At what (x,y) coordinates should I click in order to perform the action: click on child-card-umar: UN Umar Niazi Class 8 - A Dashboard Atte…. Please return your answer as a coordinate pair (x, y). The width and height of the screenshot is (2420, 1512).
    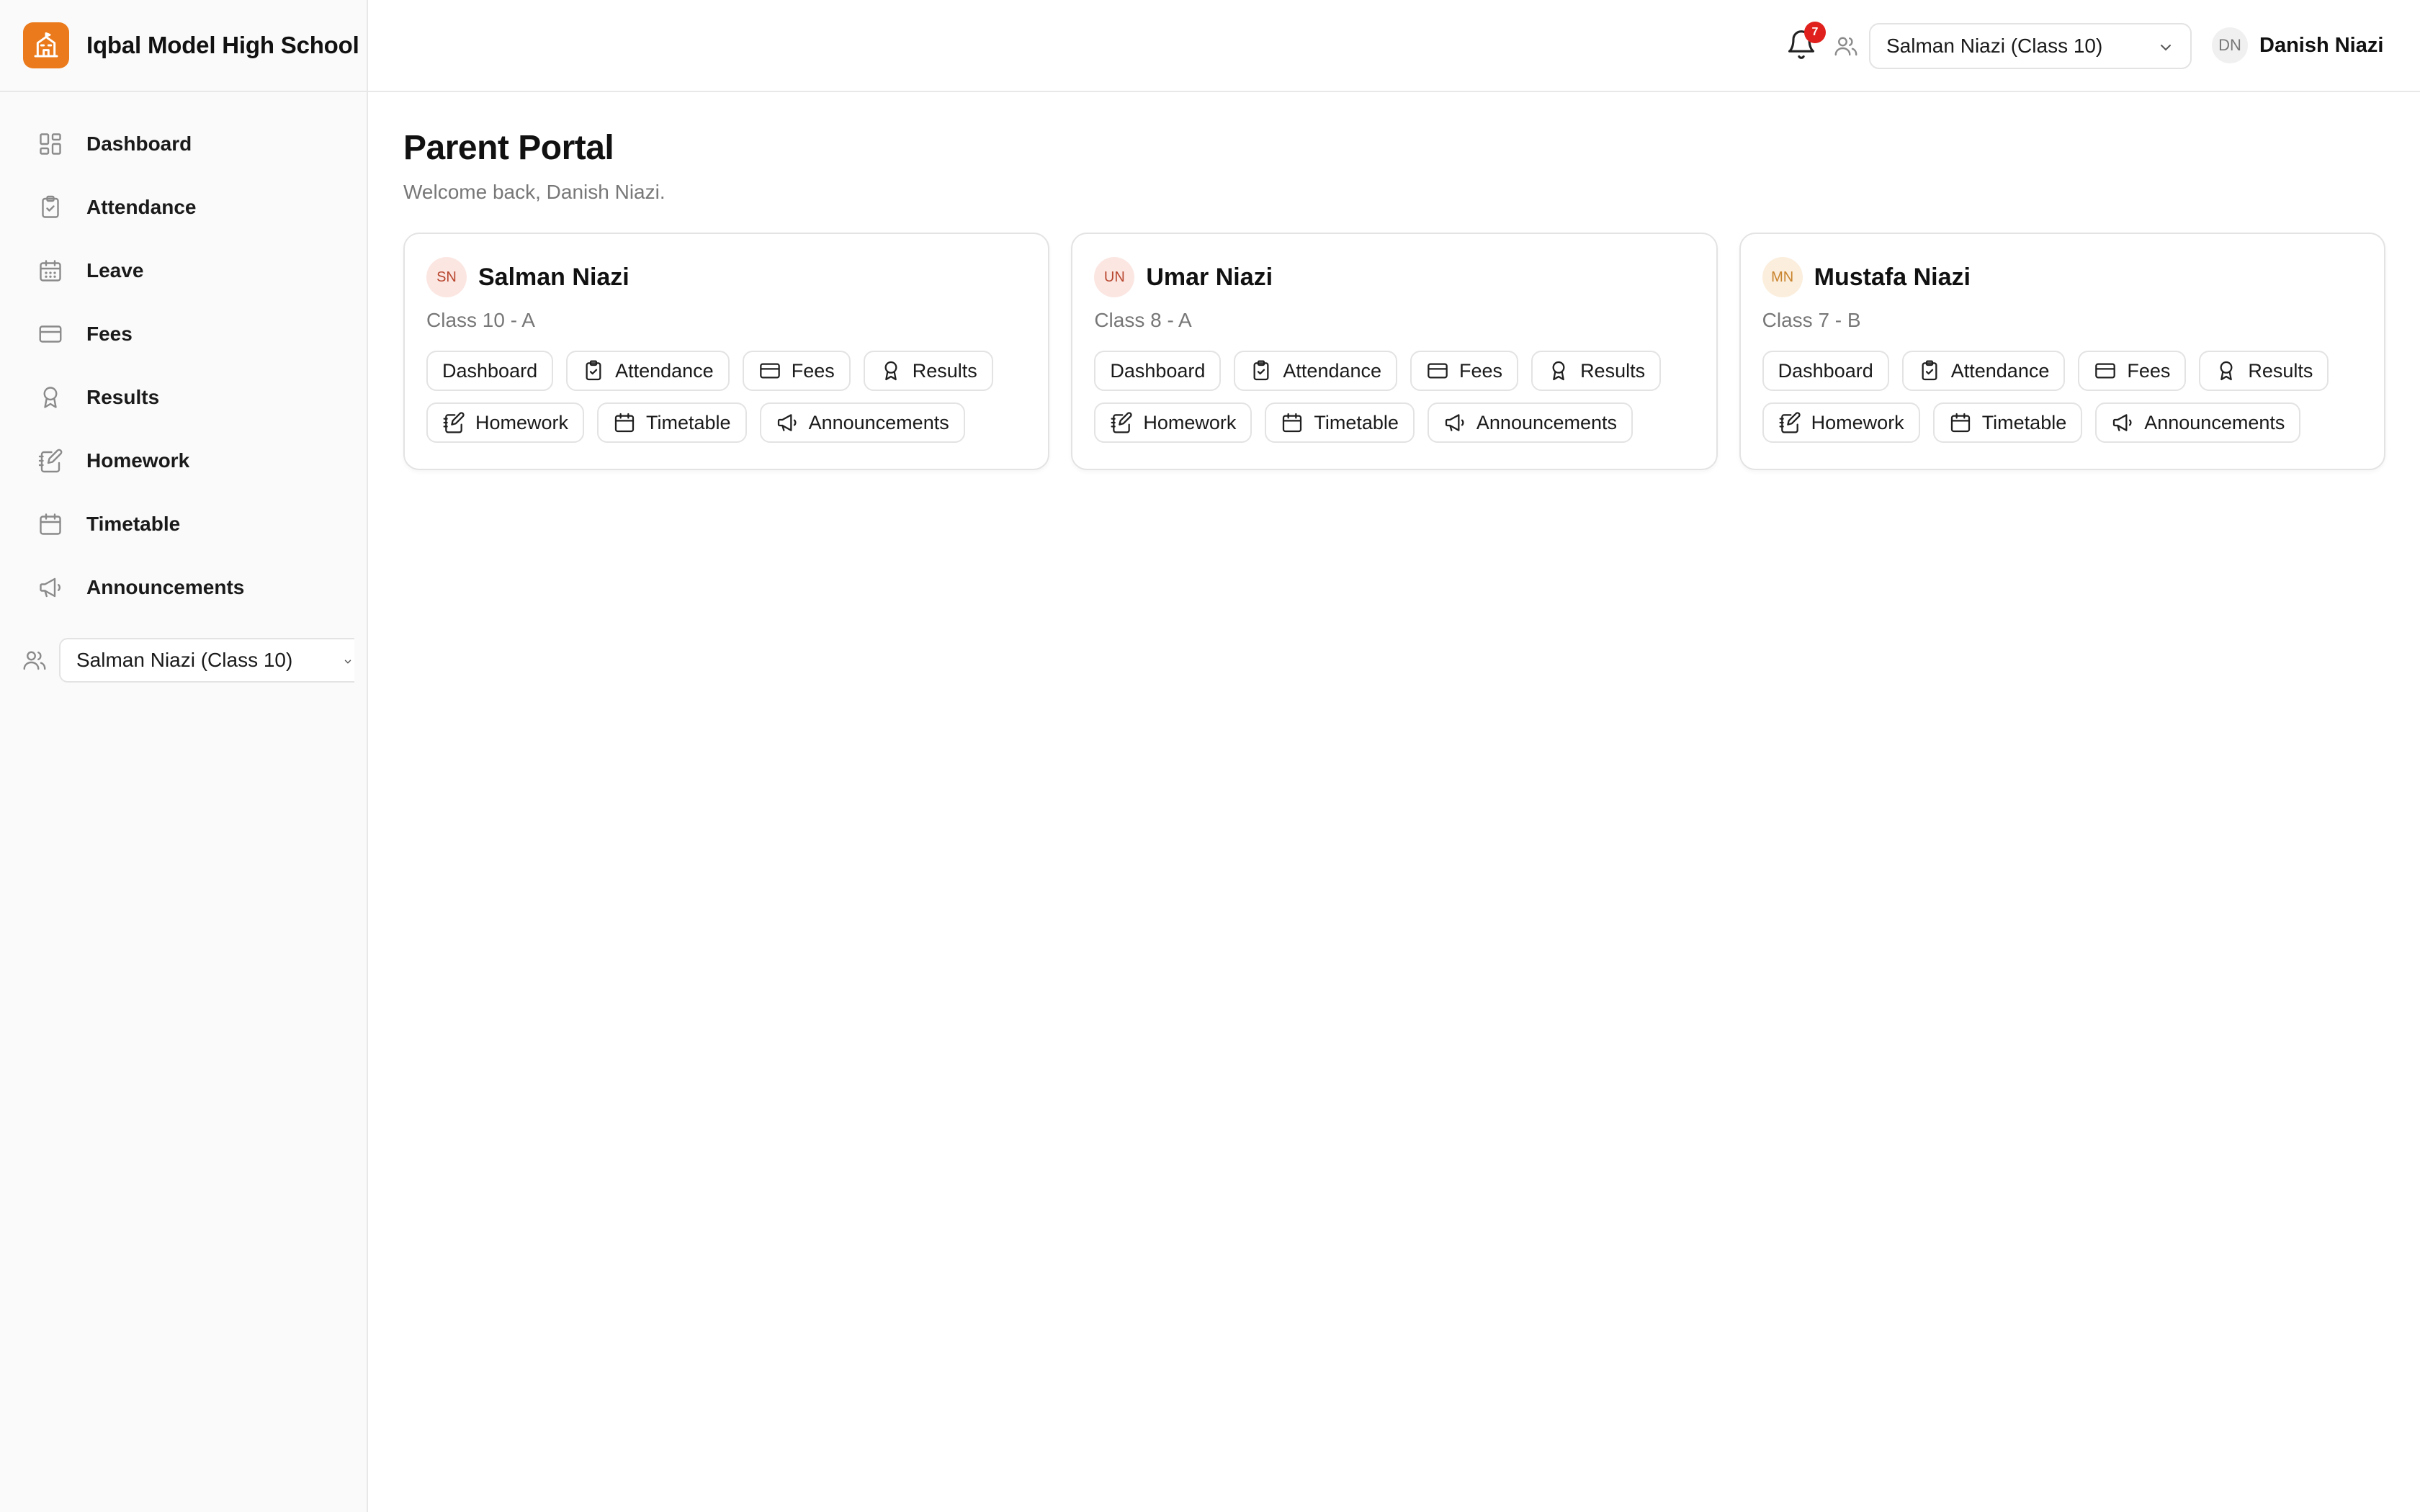
    Looking at the image, I should click on (1394, 351).